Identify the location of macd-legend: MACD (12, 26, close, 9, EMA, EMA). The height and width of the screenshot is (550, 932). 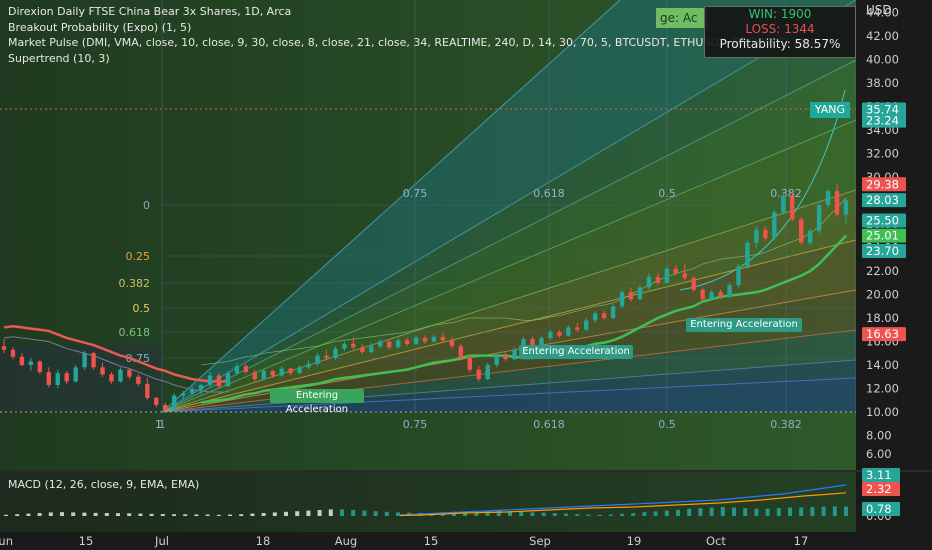
(103, 484).